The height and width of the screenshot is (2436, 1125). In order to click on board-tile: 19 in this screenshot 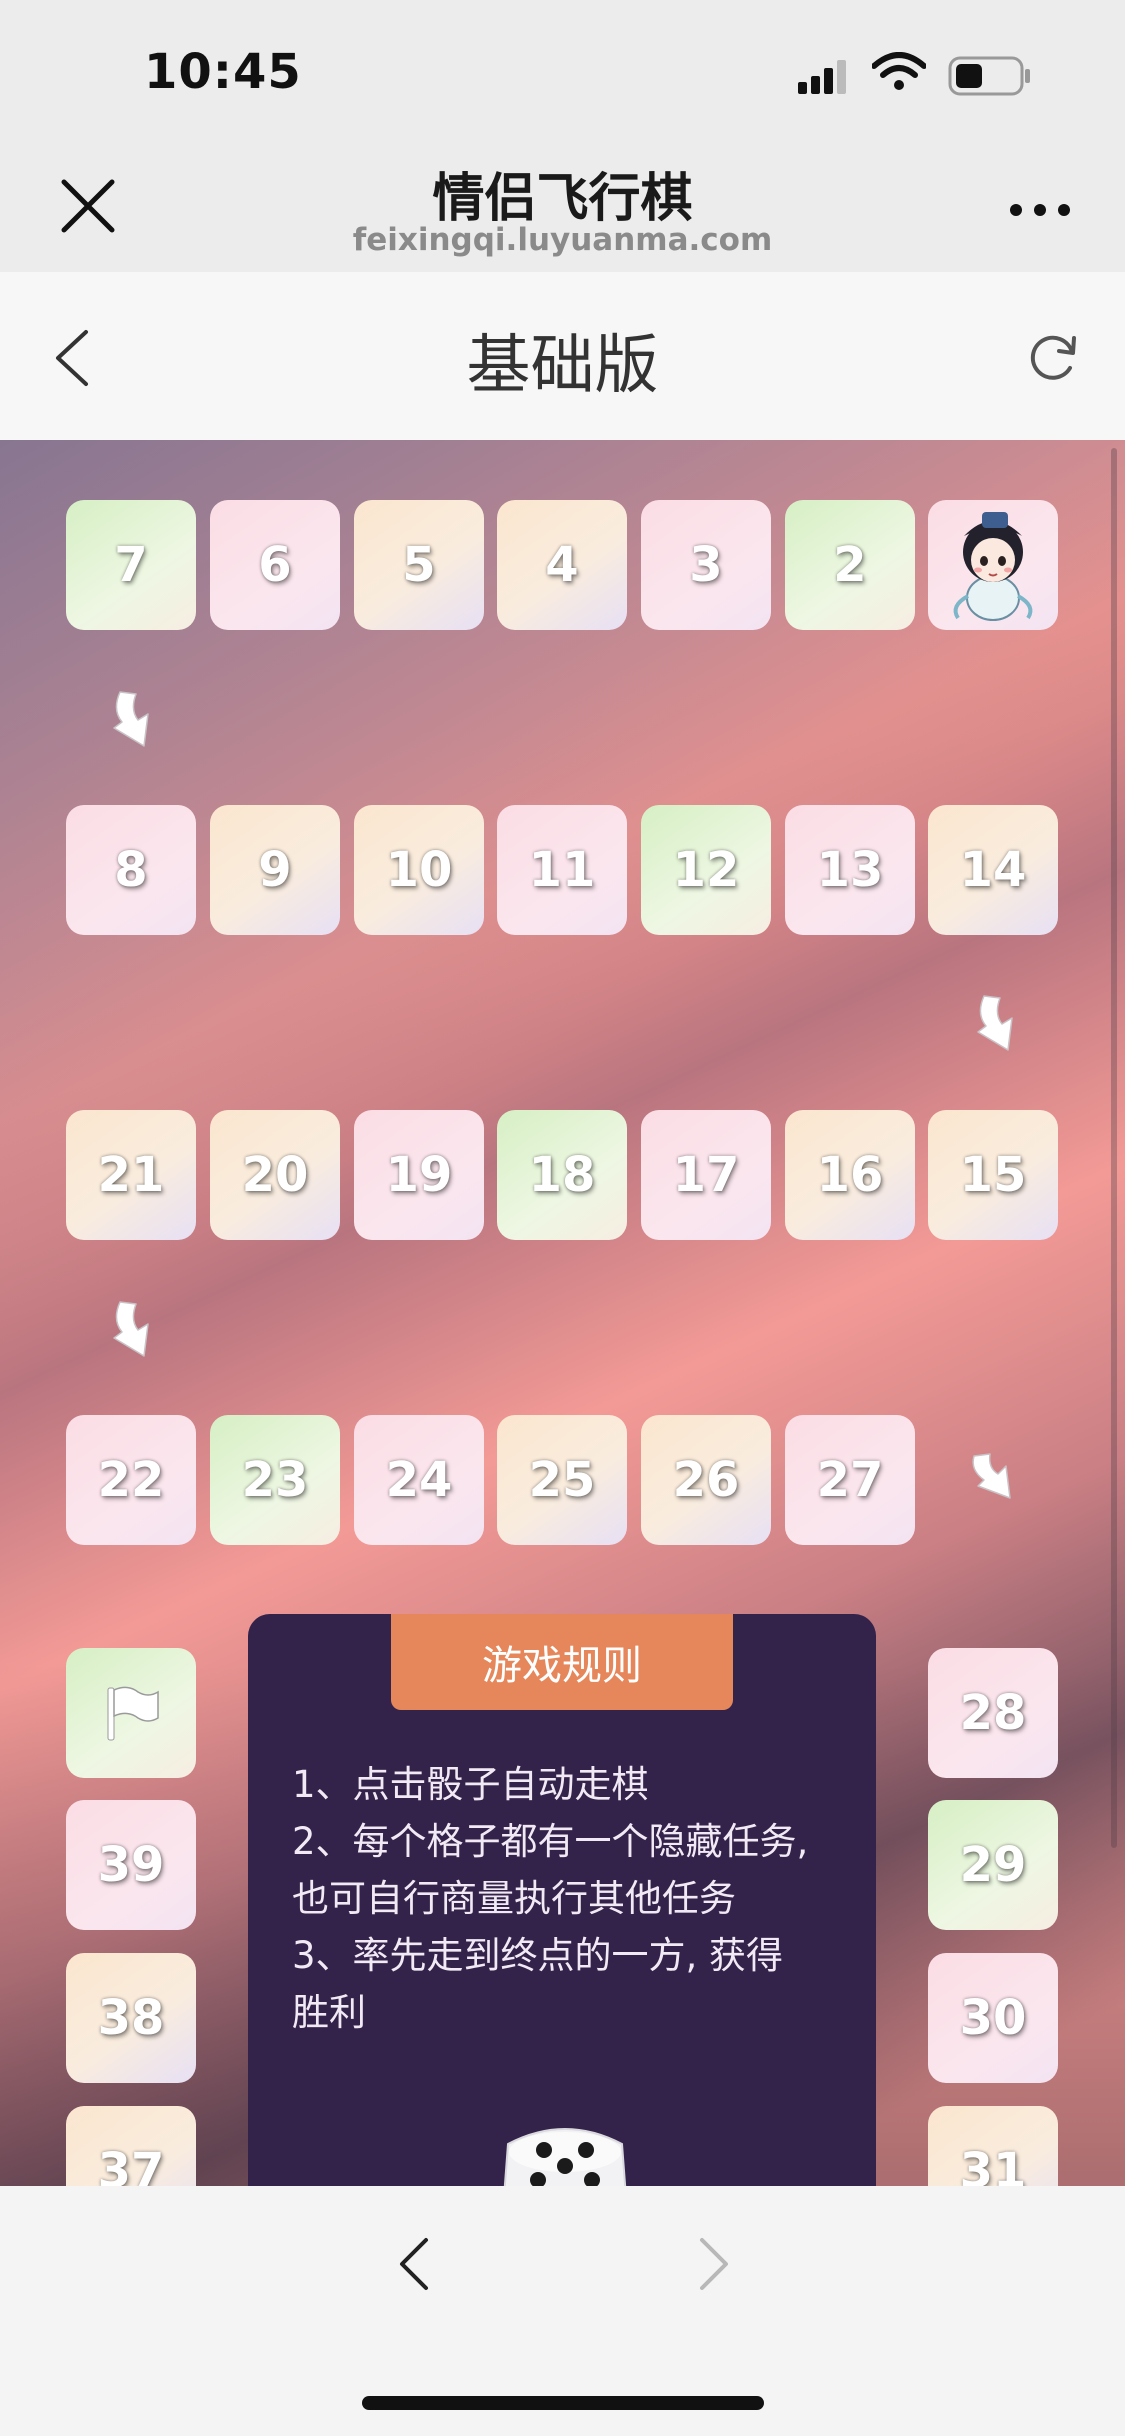, I will do `click(419, 1175)`.